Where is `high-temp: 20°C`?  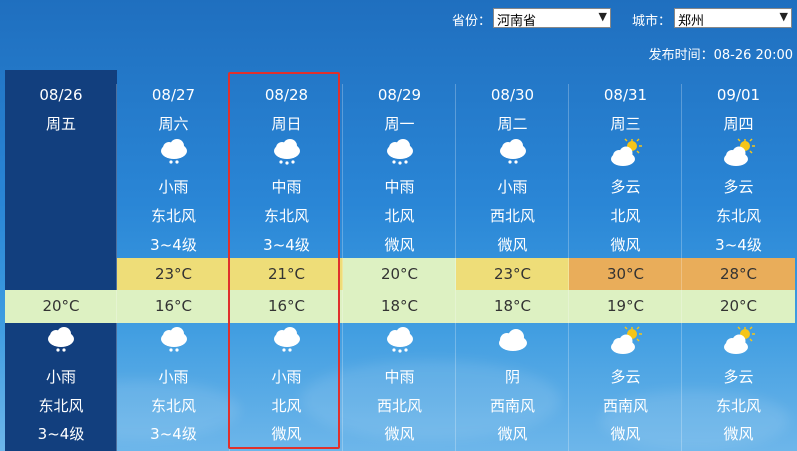
high-temp: 20°C is located at coordinates (399, 274).